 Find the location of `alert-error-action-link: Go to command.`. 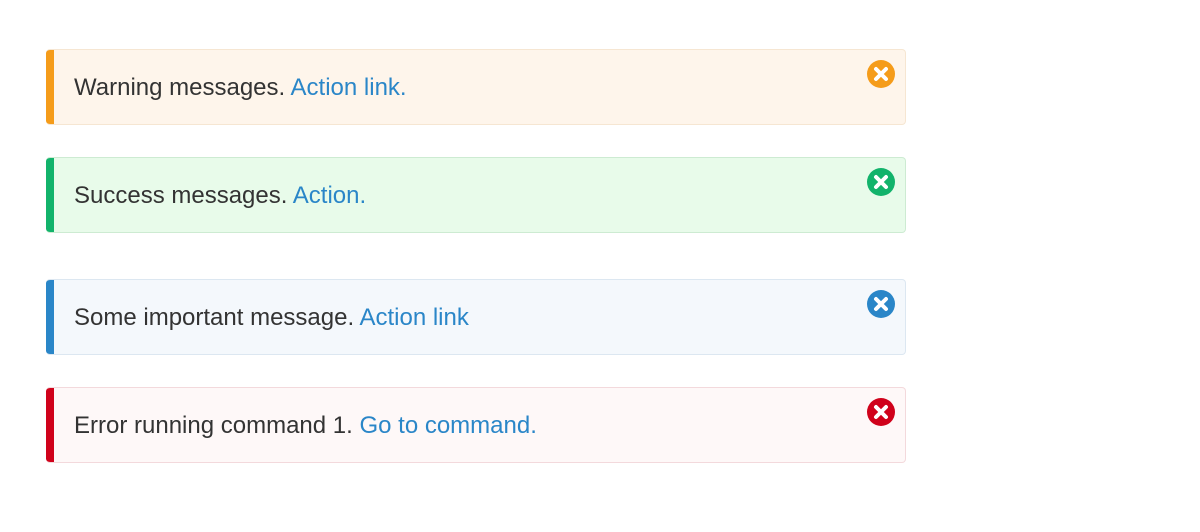

alert-error-action-link: Go to command. is located at coordinates (447, 425).